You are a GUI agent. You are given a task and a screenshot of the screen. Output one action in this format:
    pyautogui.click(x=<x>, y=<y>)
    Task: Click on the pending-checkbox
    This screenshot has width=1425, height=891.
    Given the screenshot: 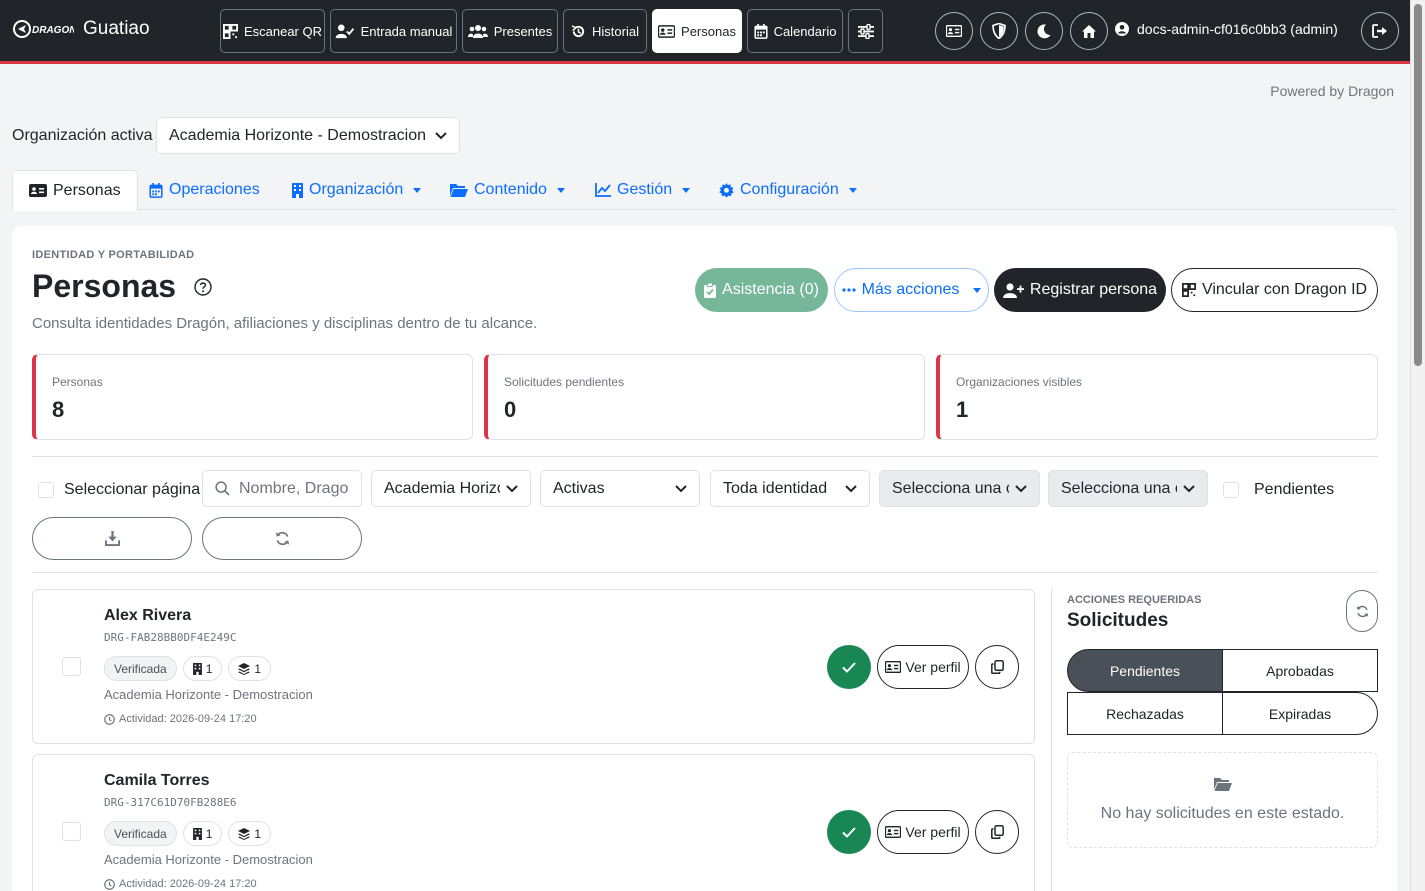 What is the action you would take?
    pyautogui.click(x=1231, y=490)
    